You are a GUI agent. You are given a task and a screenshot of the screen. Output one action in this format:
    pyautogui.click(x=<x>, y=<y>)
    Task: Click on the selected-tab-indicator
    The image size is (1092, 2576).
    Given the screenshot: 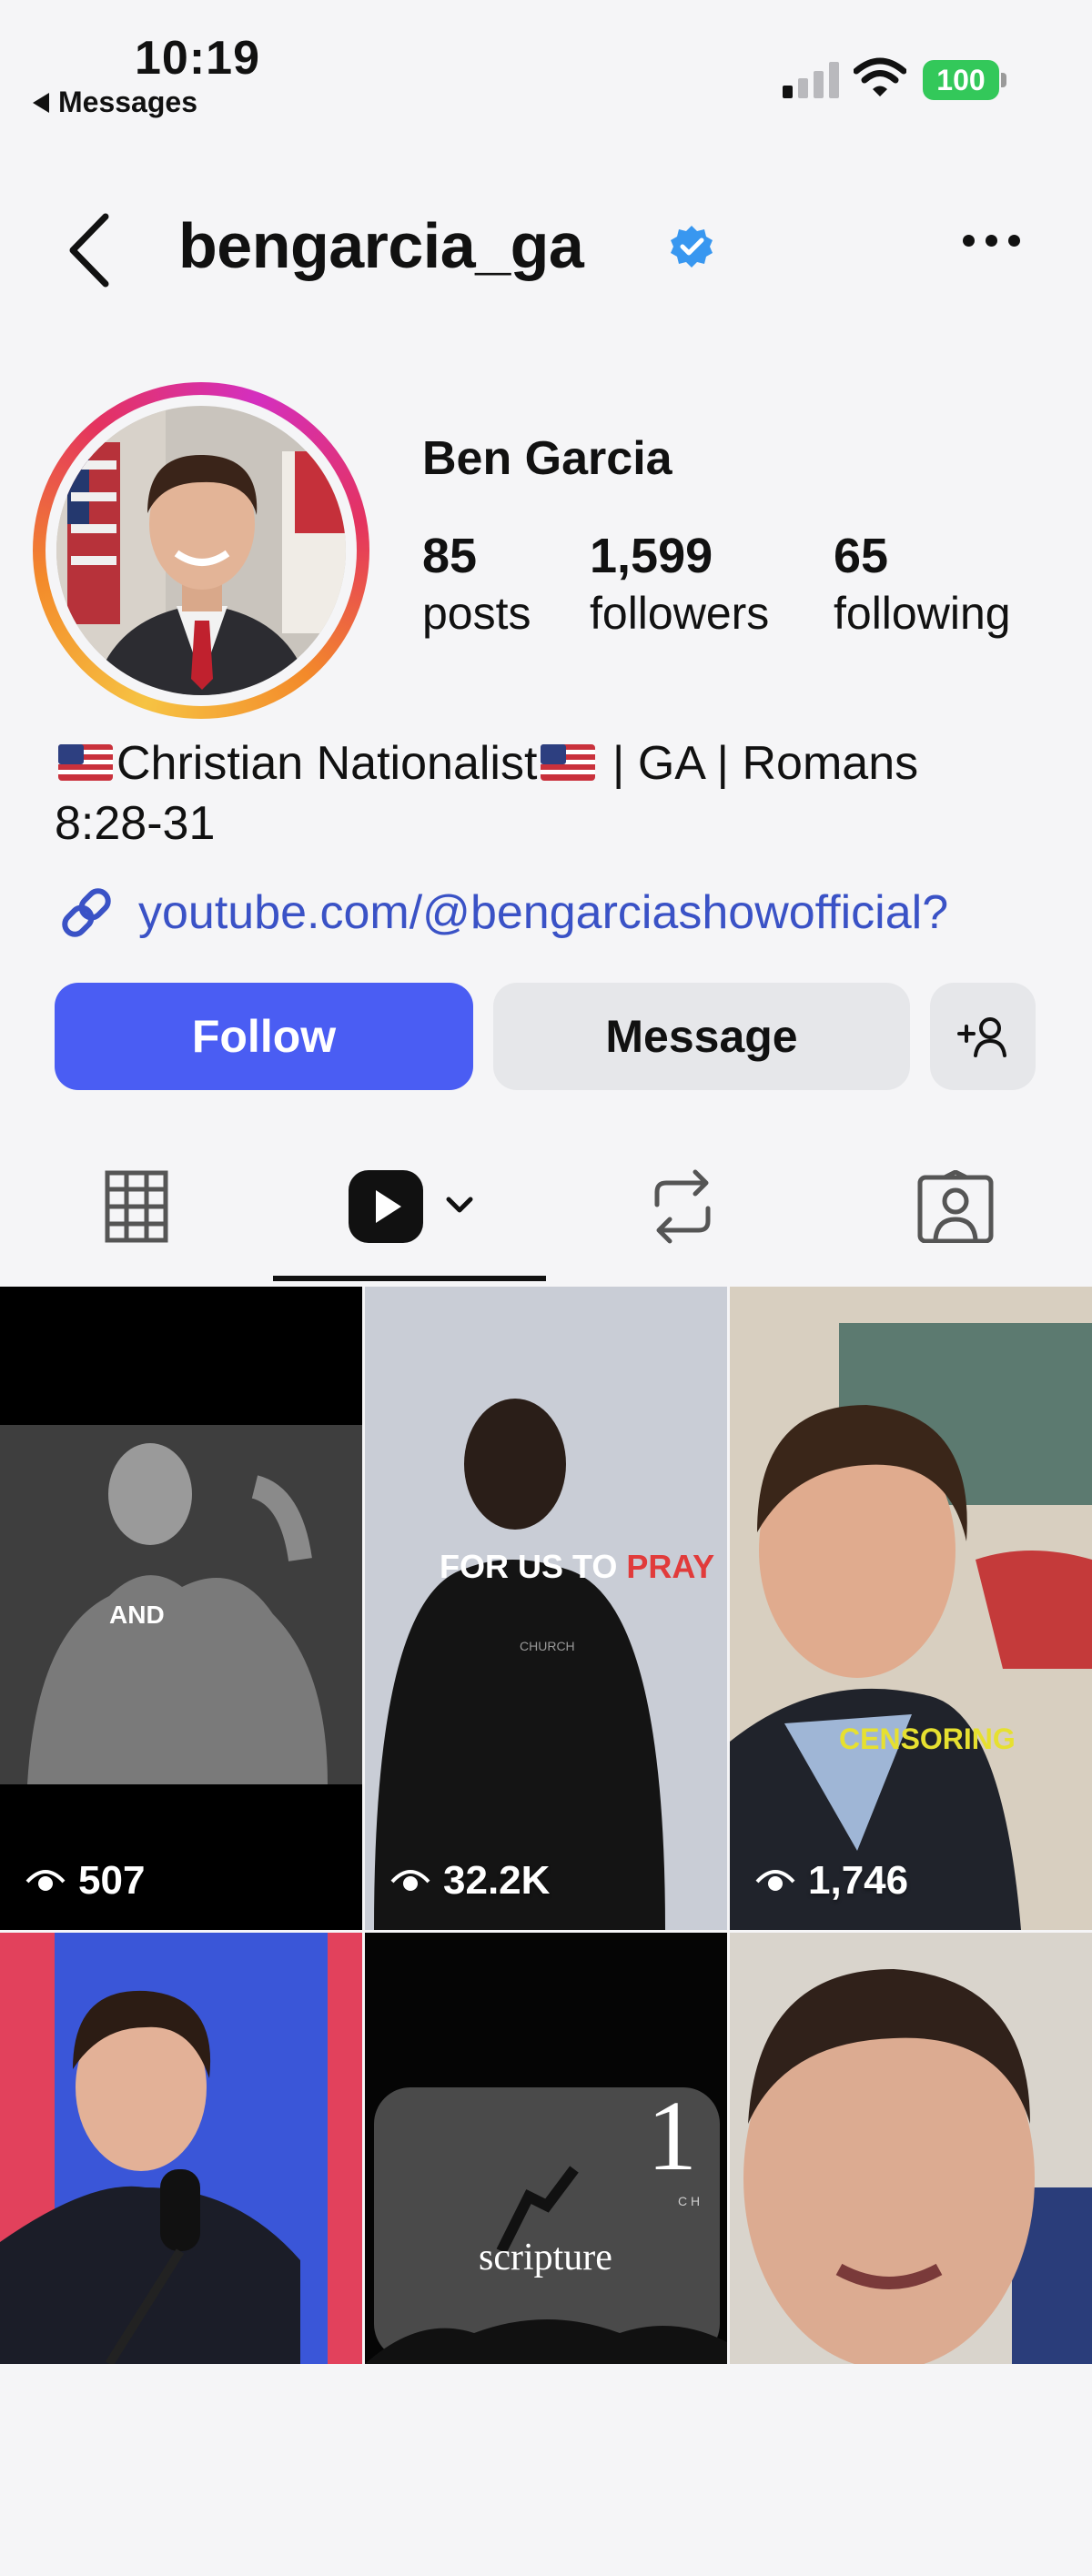 What is the action you would take?
    pyautogui.click(x=410, y=1278)
    